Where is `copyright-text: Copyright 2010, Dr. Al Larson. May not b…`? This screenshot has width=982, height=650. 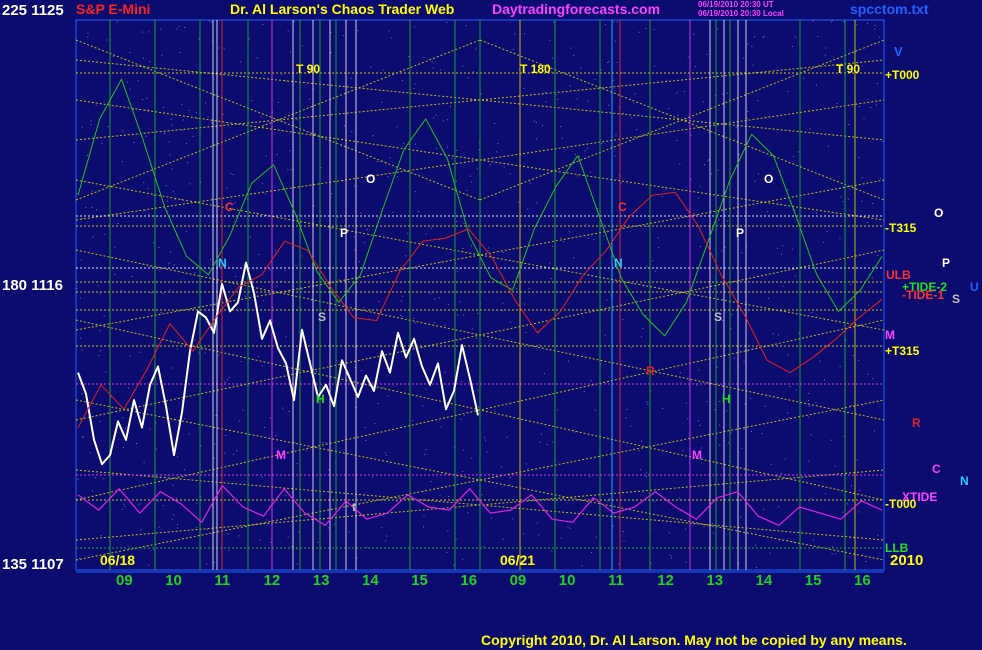
copyright-text: Copyright 2010, Dr. Al Larson. May not b… is located at coordinates (694, 640).